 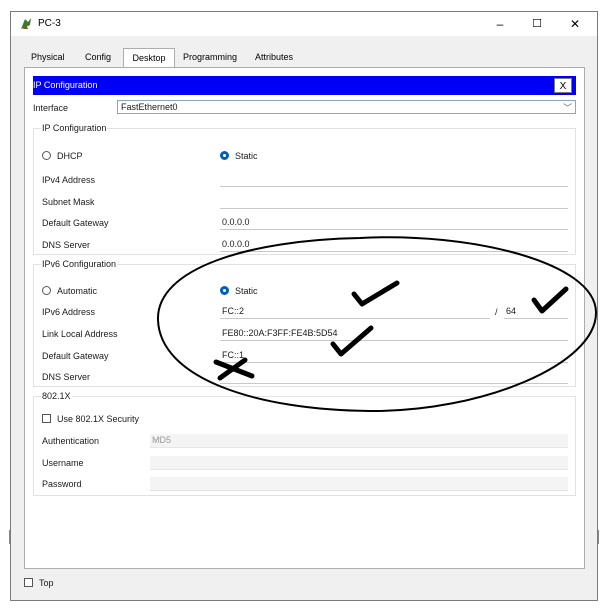 I want to click on default-gateway-input: 0.0.0.0, so click(x=394, y=223).